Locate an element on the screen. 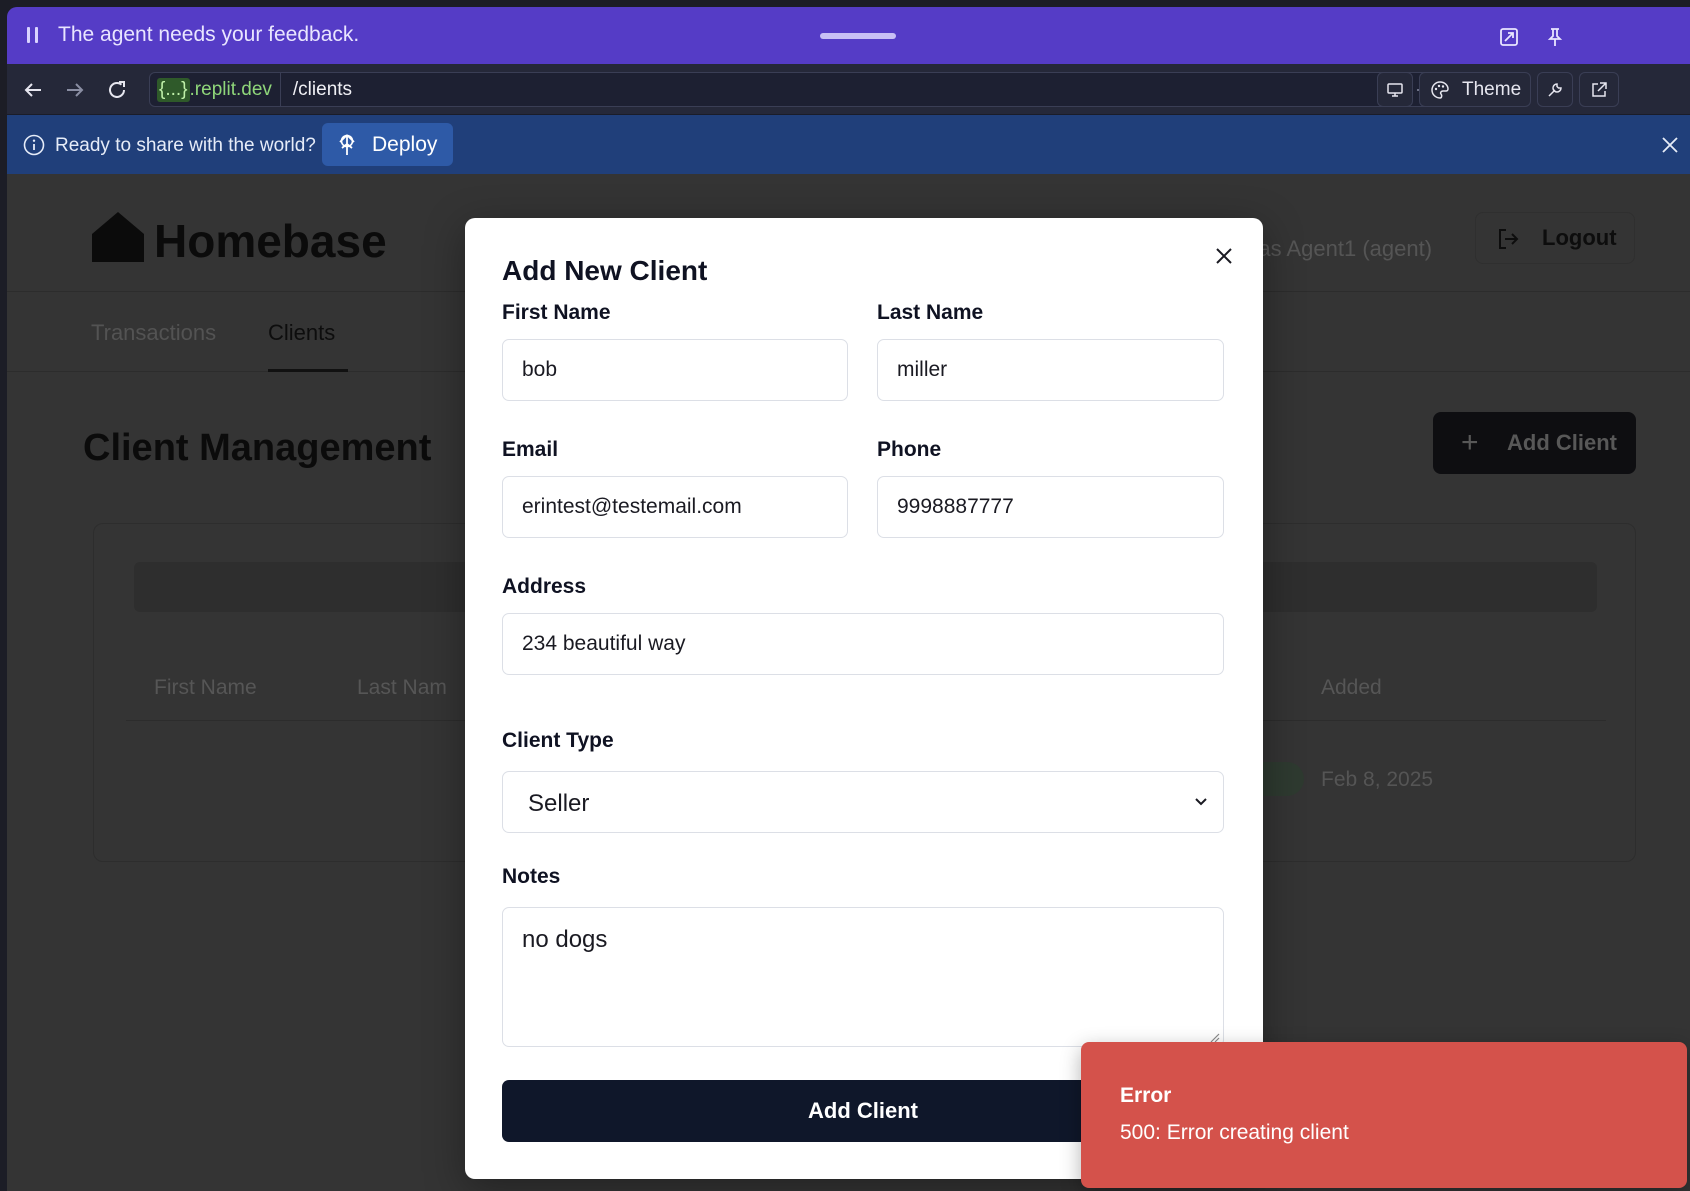  last-name-input is located at coordinates (1050, 370).